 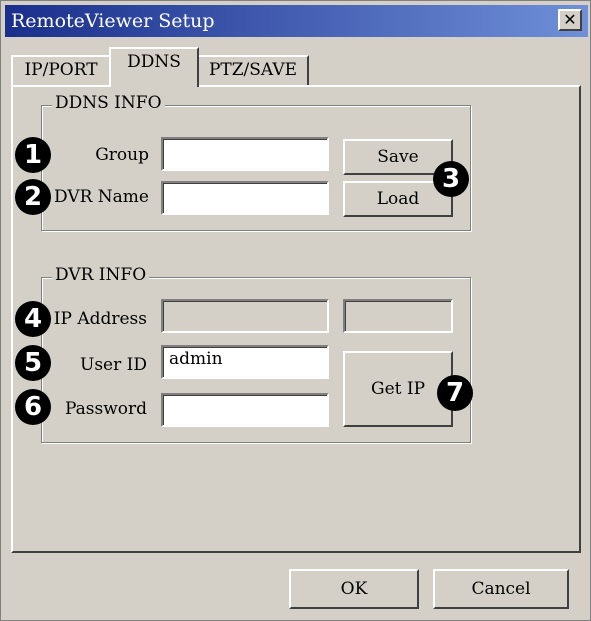 I want to click on user-id-field: admin, so click(x=245, y=362).